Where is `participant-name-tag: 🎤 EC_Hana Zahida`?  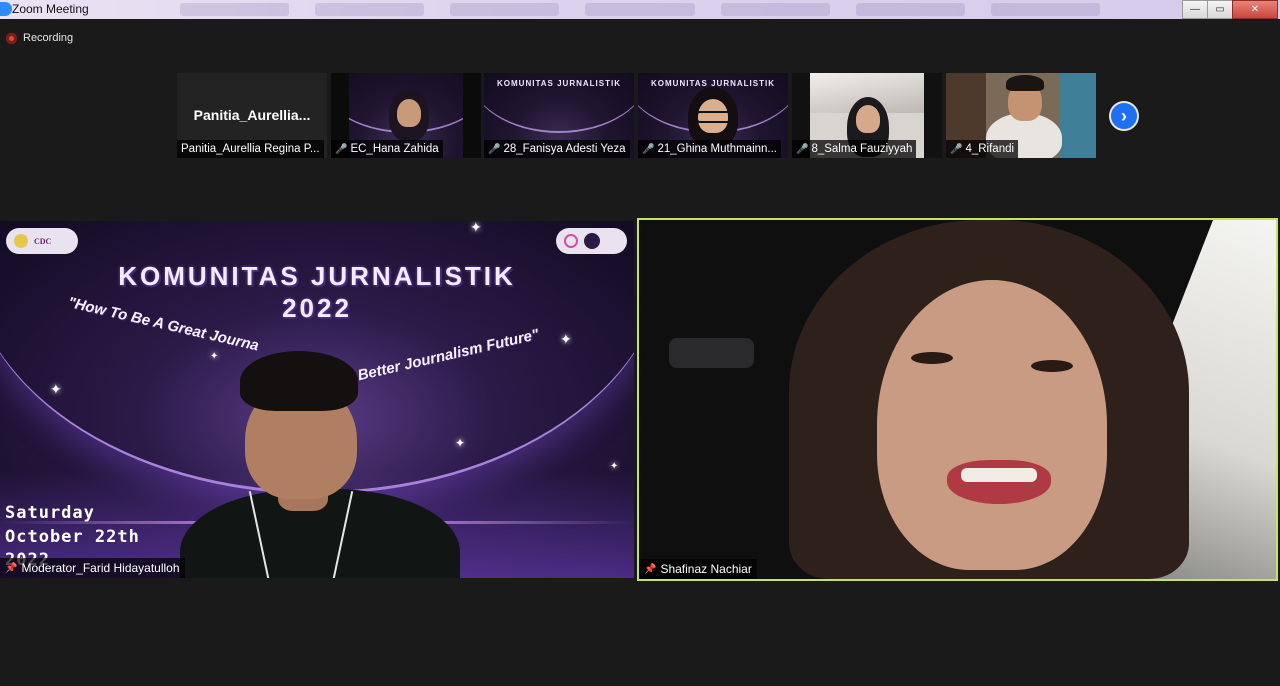 participant-name-tag: 🎤 EC_Hana Zahida is located at coordinates (387, 149).